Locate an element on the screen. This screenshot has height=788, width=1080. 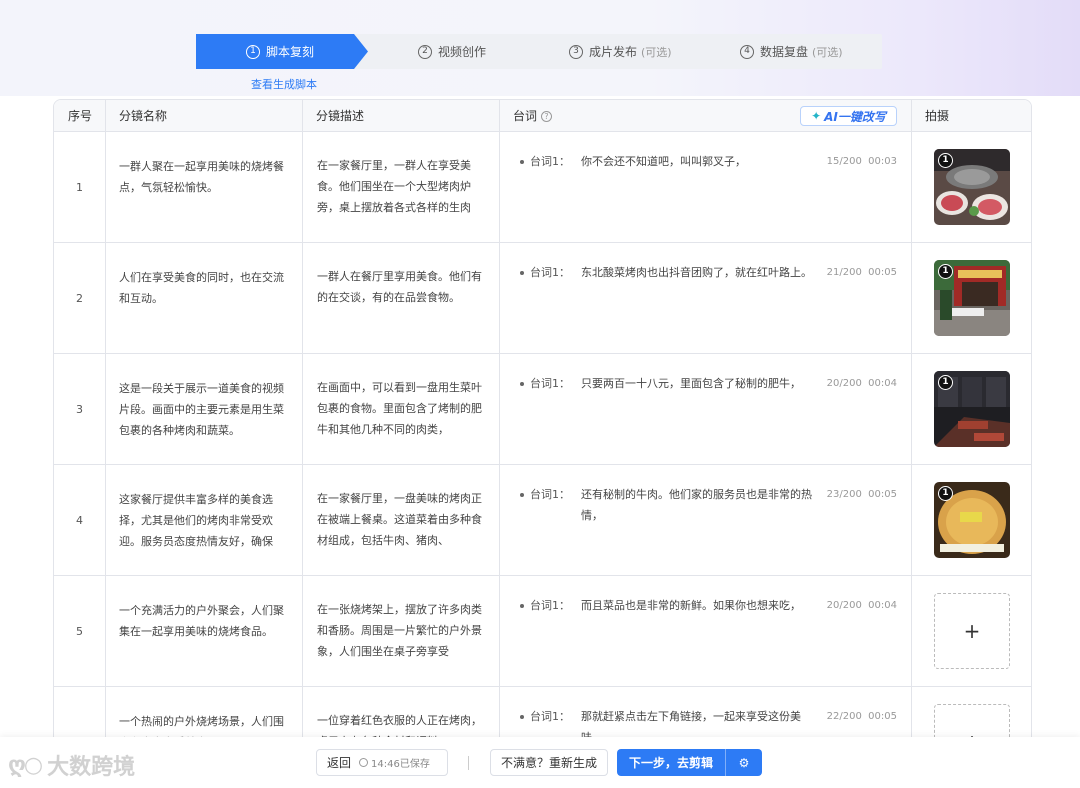
step-number: 4 is located at coordinates (747, 51).